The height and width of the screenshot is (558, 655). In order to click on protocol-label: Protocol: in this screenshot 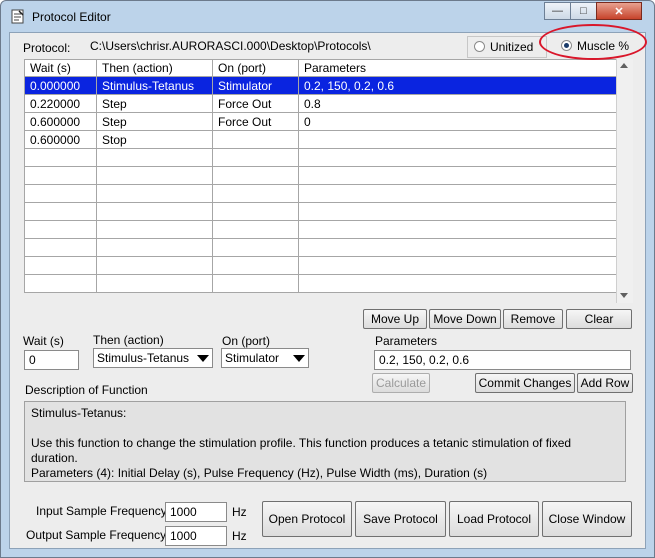, I will do `click(47, 48)`.